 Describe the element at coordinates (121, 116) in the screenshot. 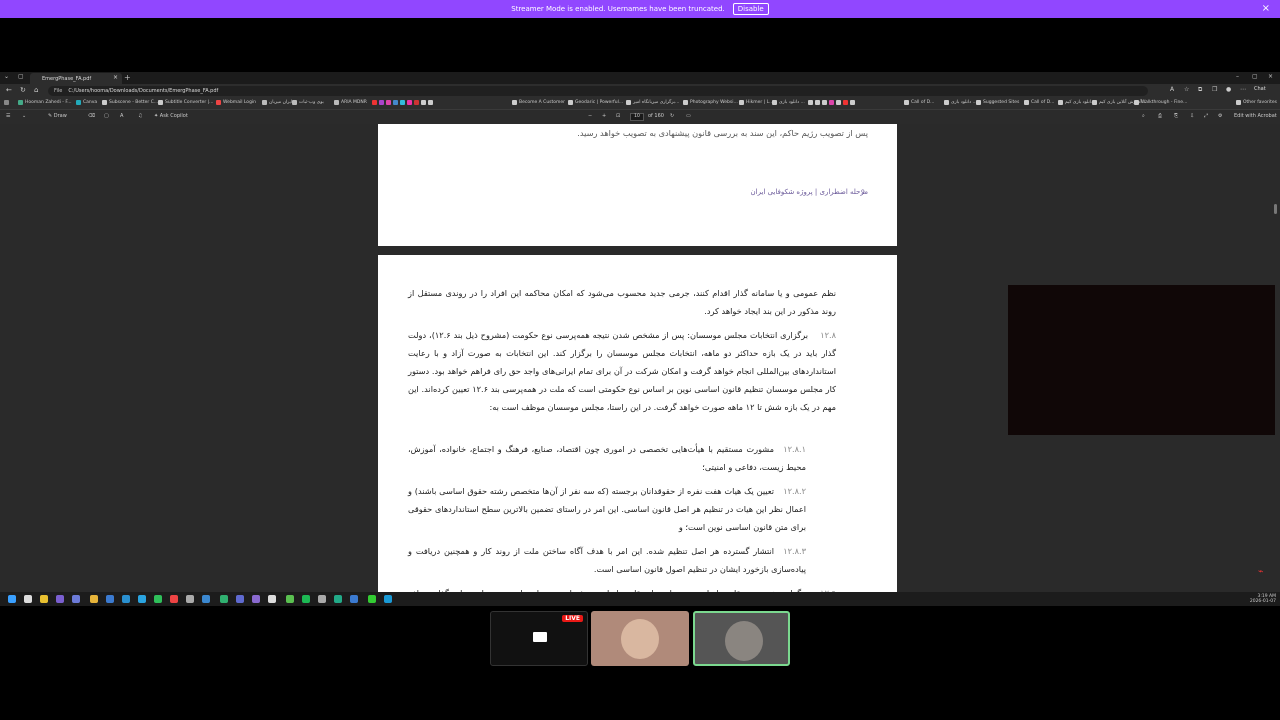

I see `add-text-icon: A` at that location.